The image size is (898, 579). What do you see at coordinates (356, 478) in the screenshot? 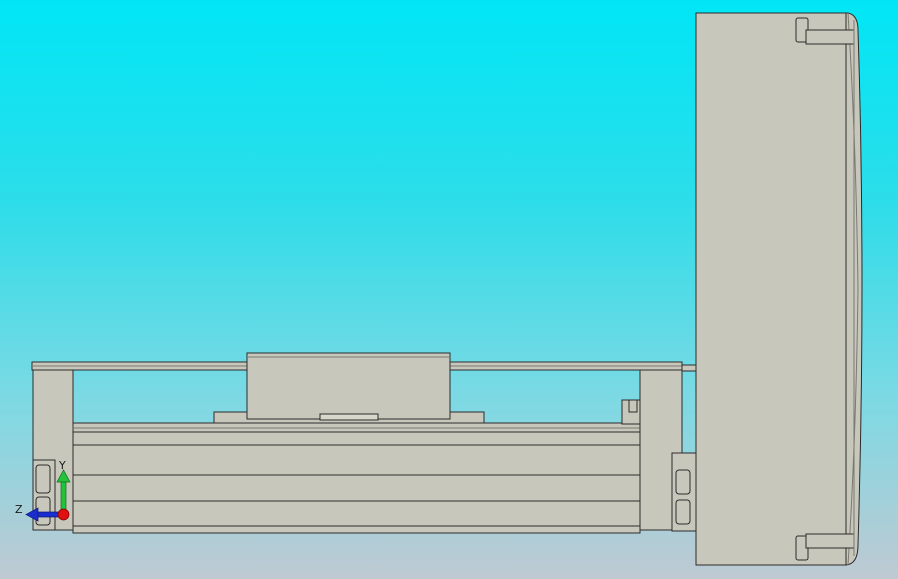
I see `main-body` at bounding box center [356, 478].